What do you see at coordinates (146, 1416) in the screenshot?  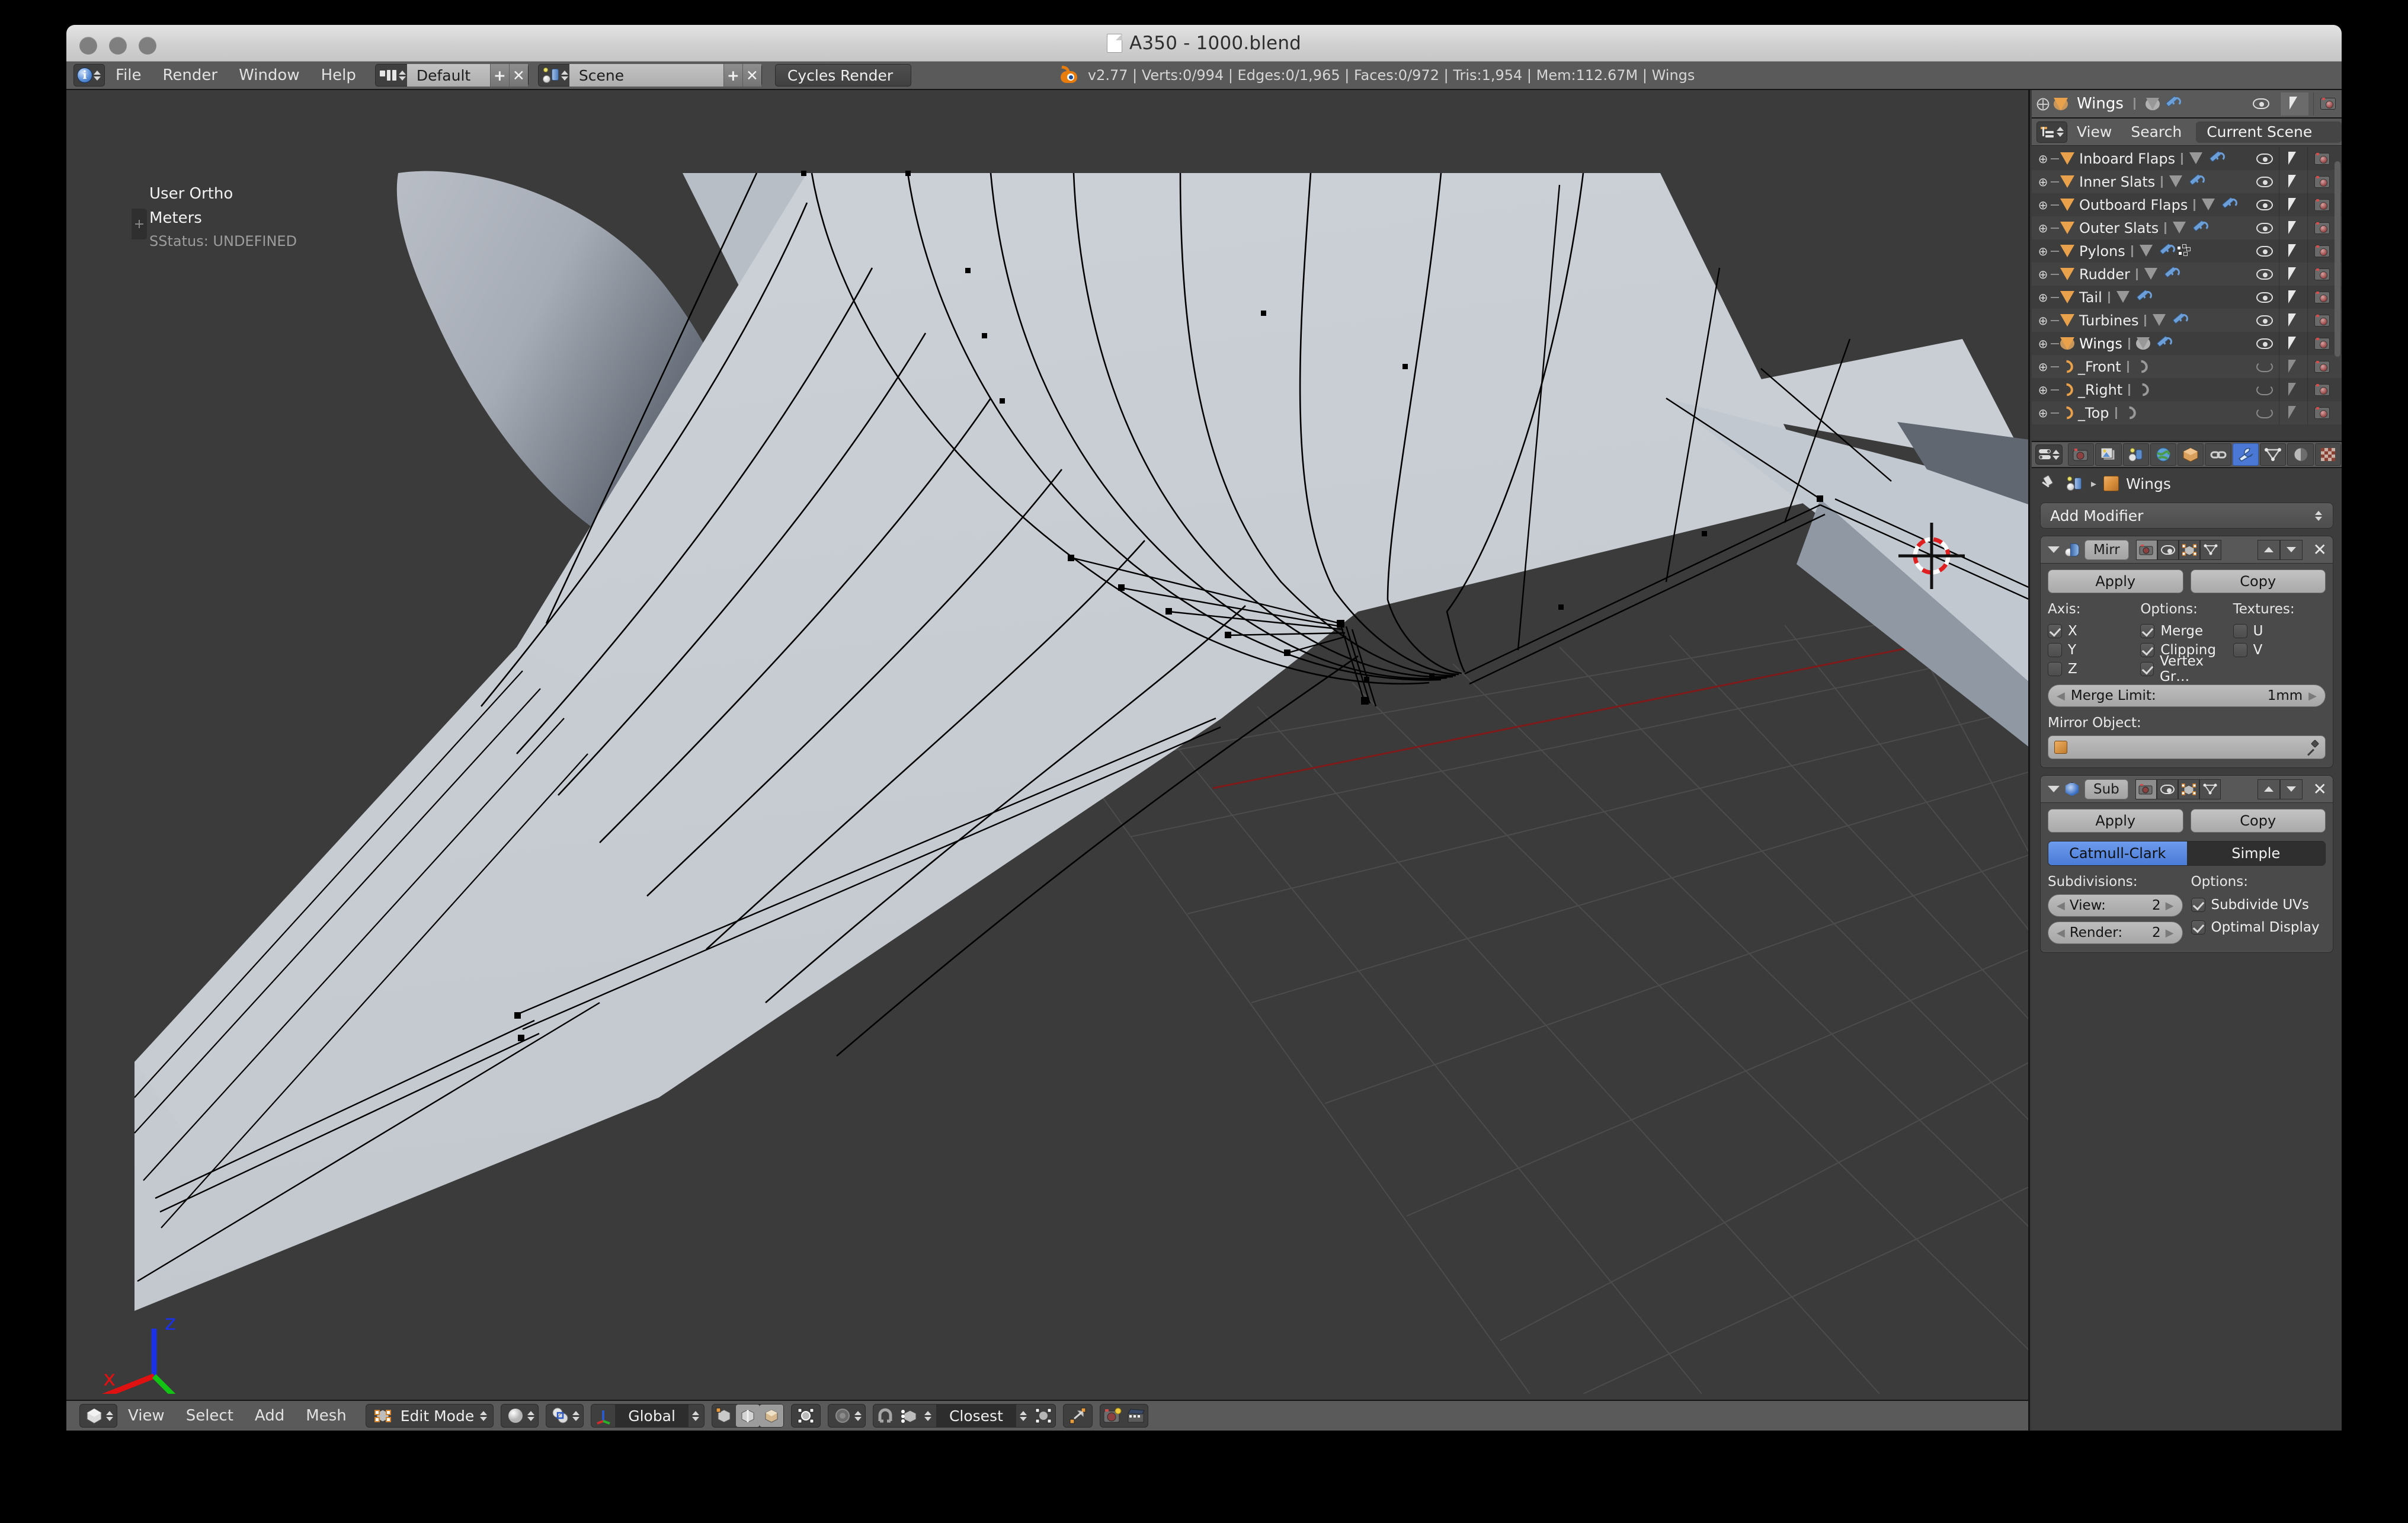 I see `viewport-menu-view: View` at bounding box center [146, 1416].